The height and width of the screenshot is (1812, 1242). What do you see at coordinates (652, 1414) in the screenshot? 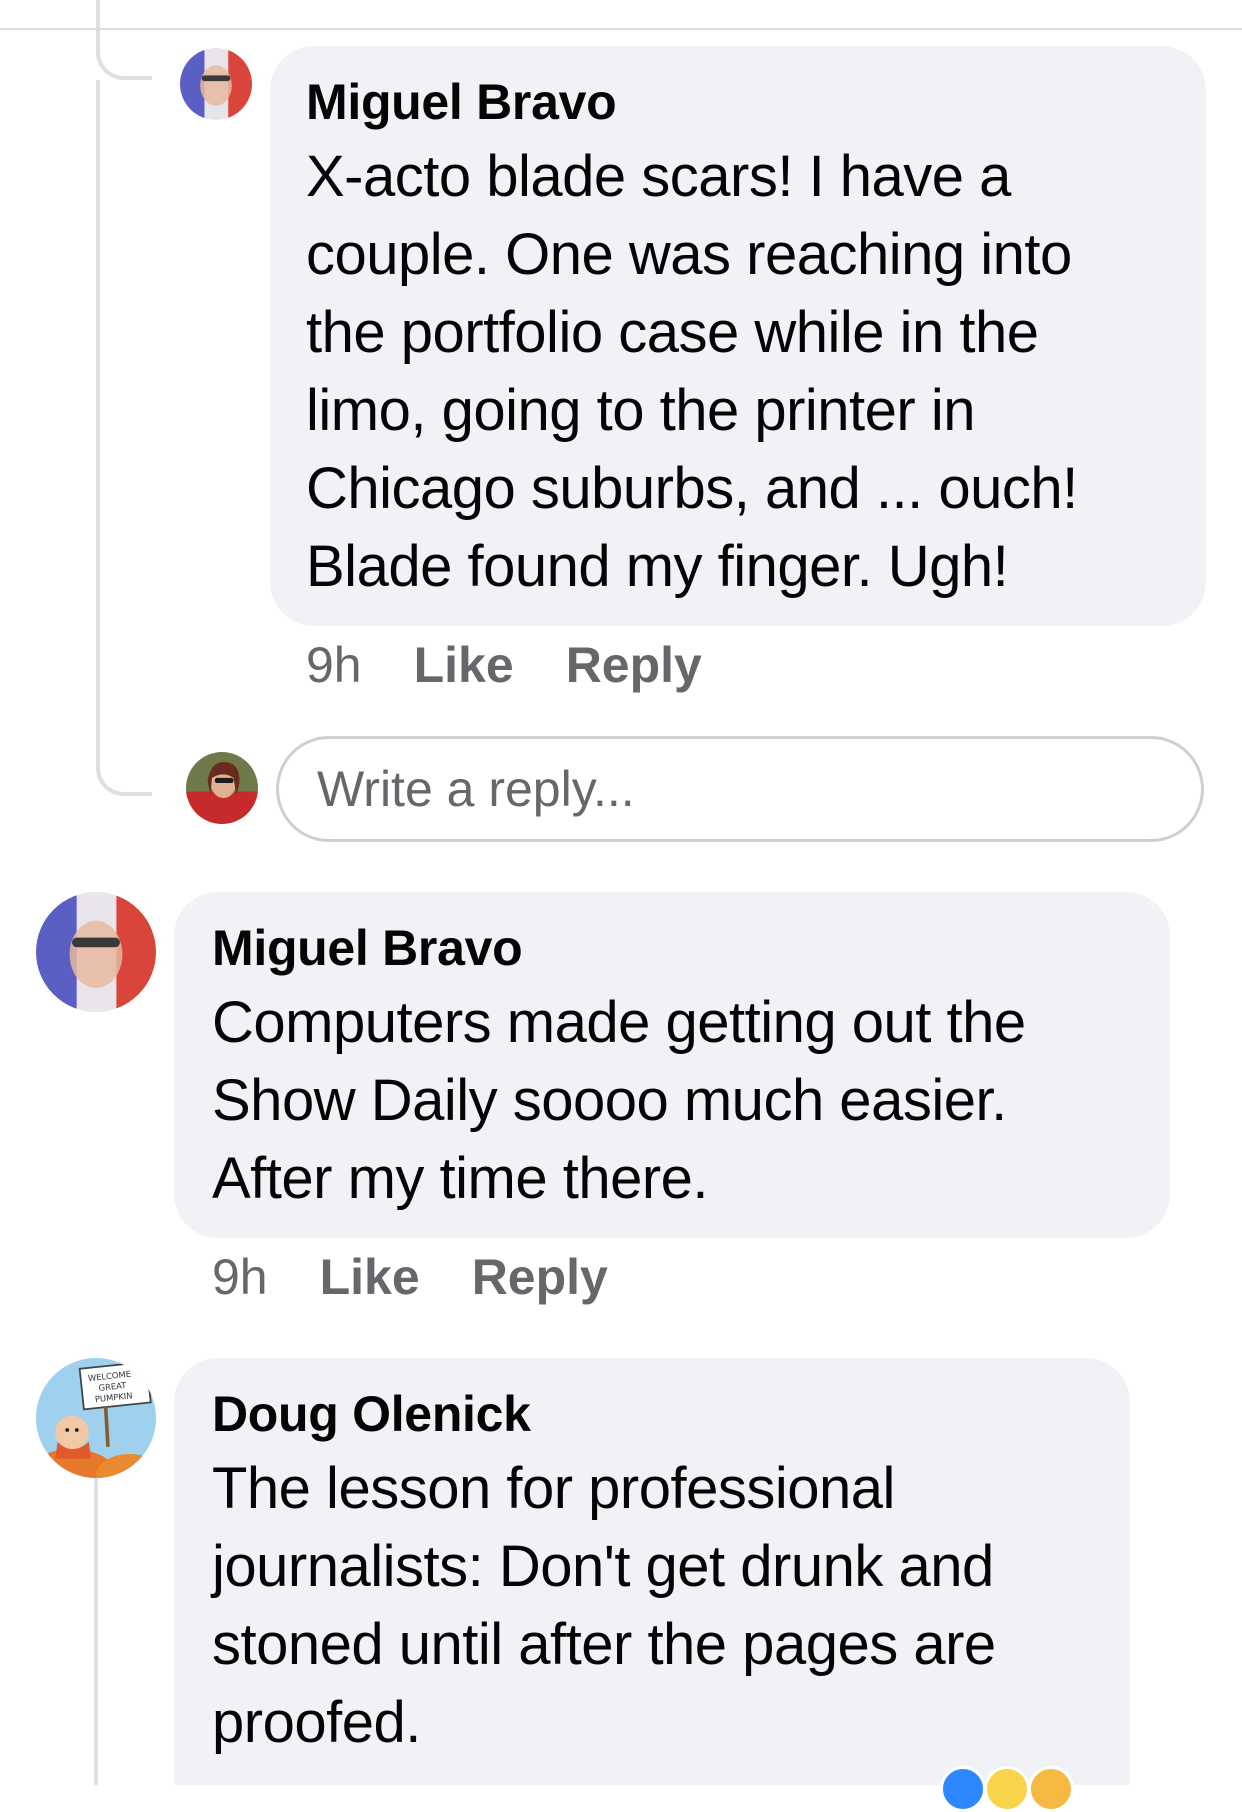
I see `comment-author: Doug Olenick` at bounding box center [652, 1414].